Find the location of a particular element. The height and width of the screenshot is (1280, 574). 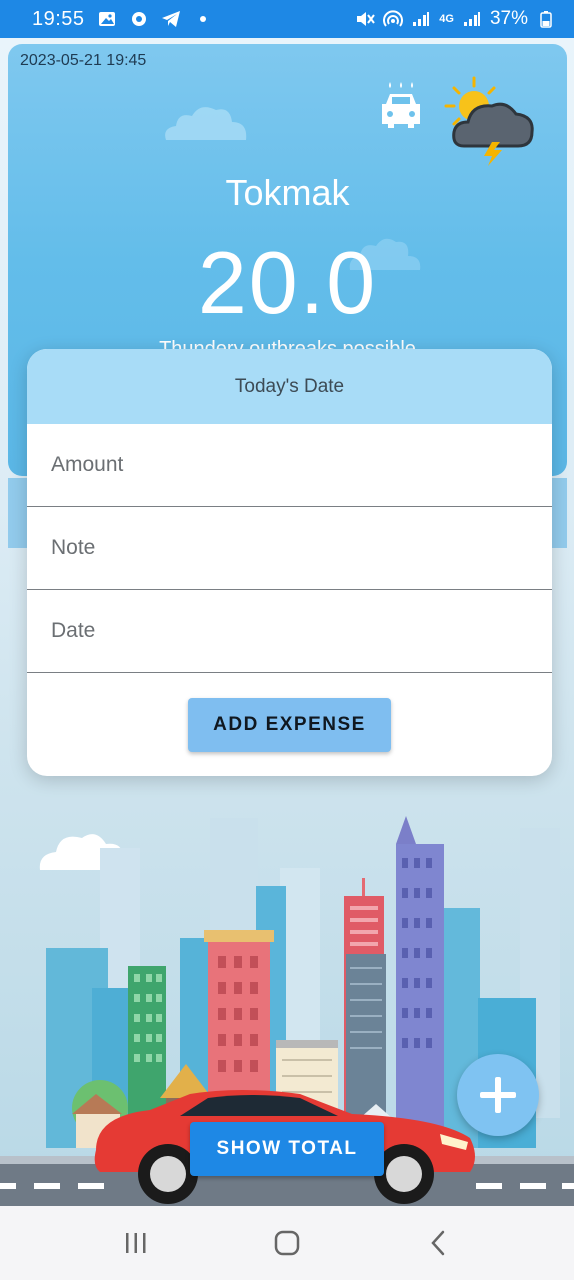

amount-input is located at coordinates (301, 465).